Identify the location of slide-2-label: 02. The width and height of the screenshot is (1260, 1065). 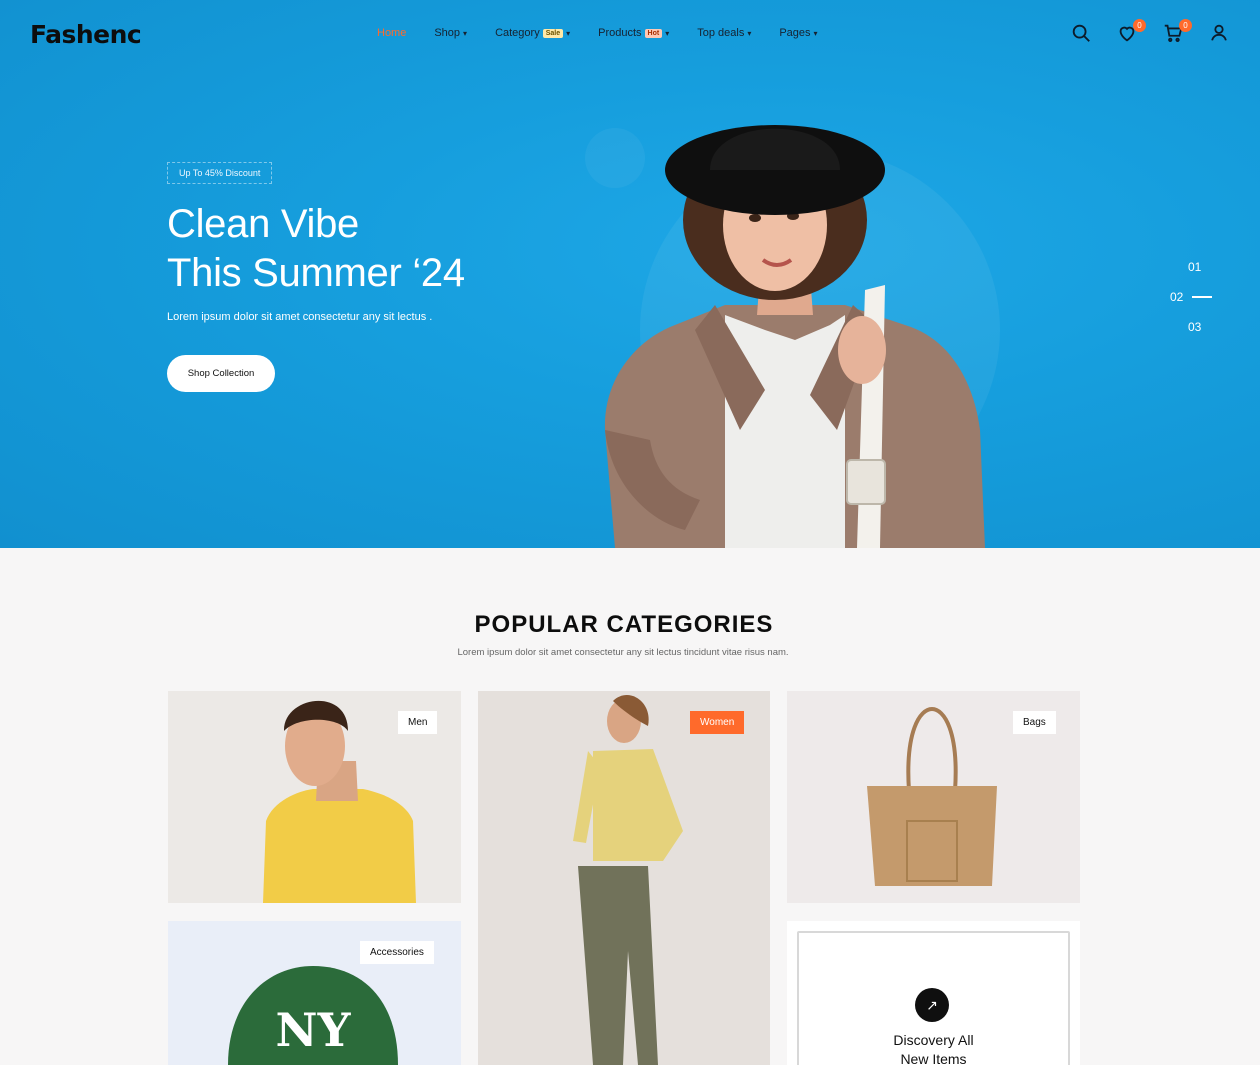
(1177, 297).